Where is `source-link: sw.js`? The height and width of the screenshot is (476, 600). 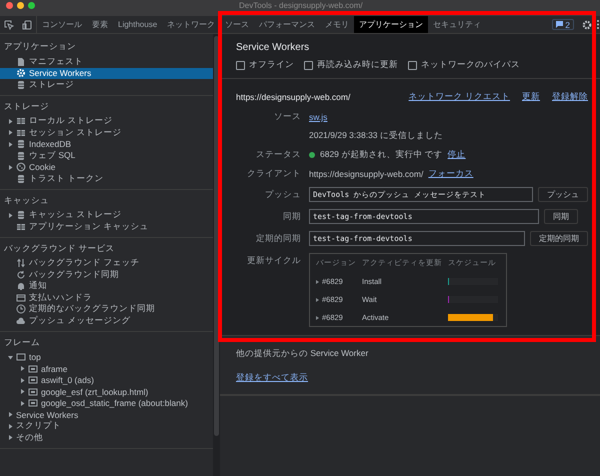 source-link: sw.js is located at coordinates (318, 117).